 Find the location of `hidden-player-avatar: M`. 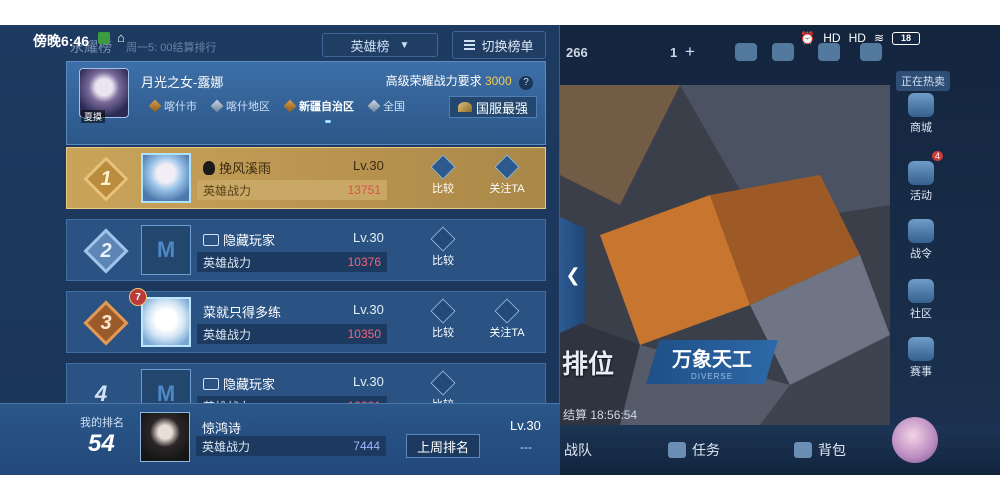

hidden-player-avatar: M is located at coordinates (166, 250).